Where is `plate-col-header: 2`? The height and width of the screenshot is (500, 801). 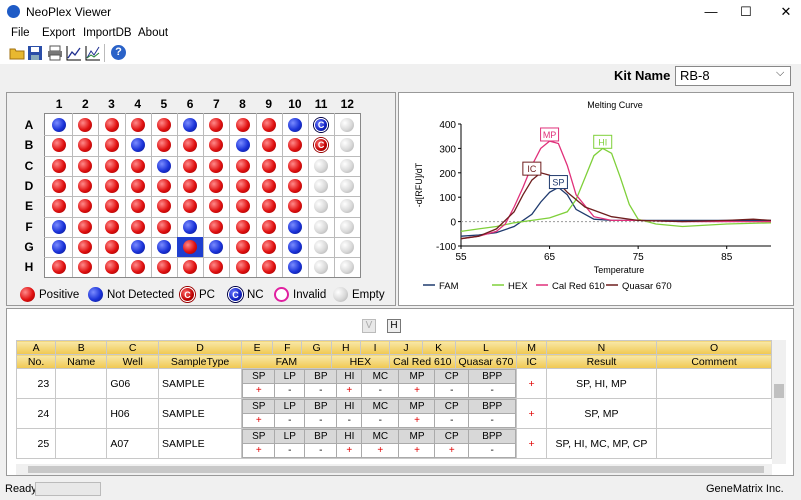
plate-col-header: 2 is located at coordinates (85, 104).